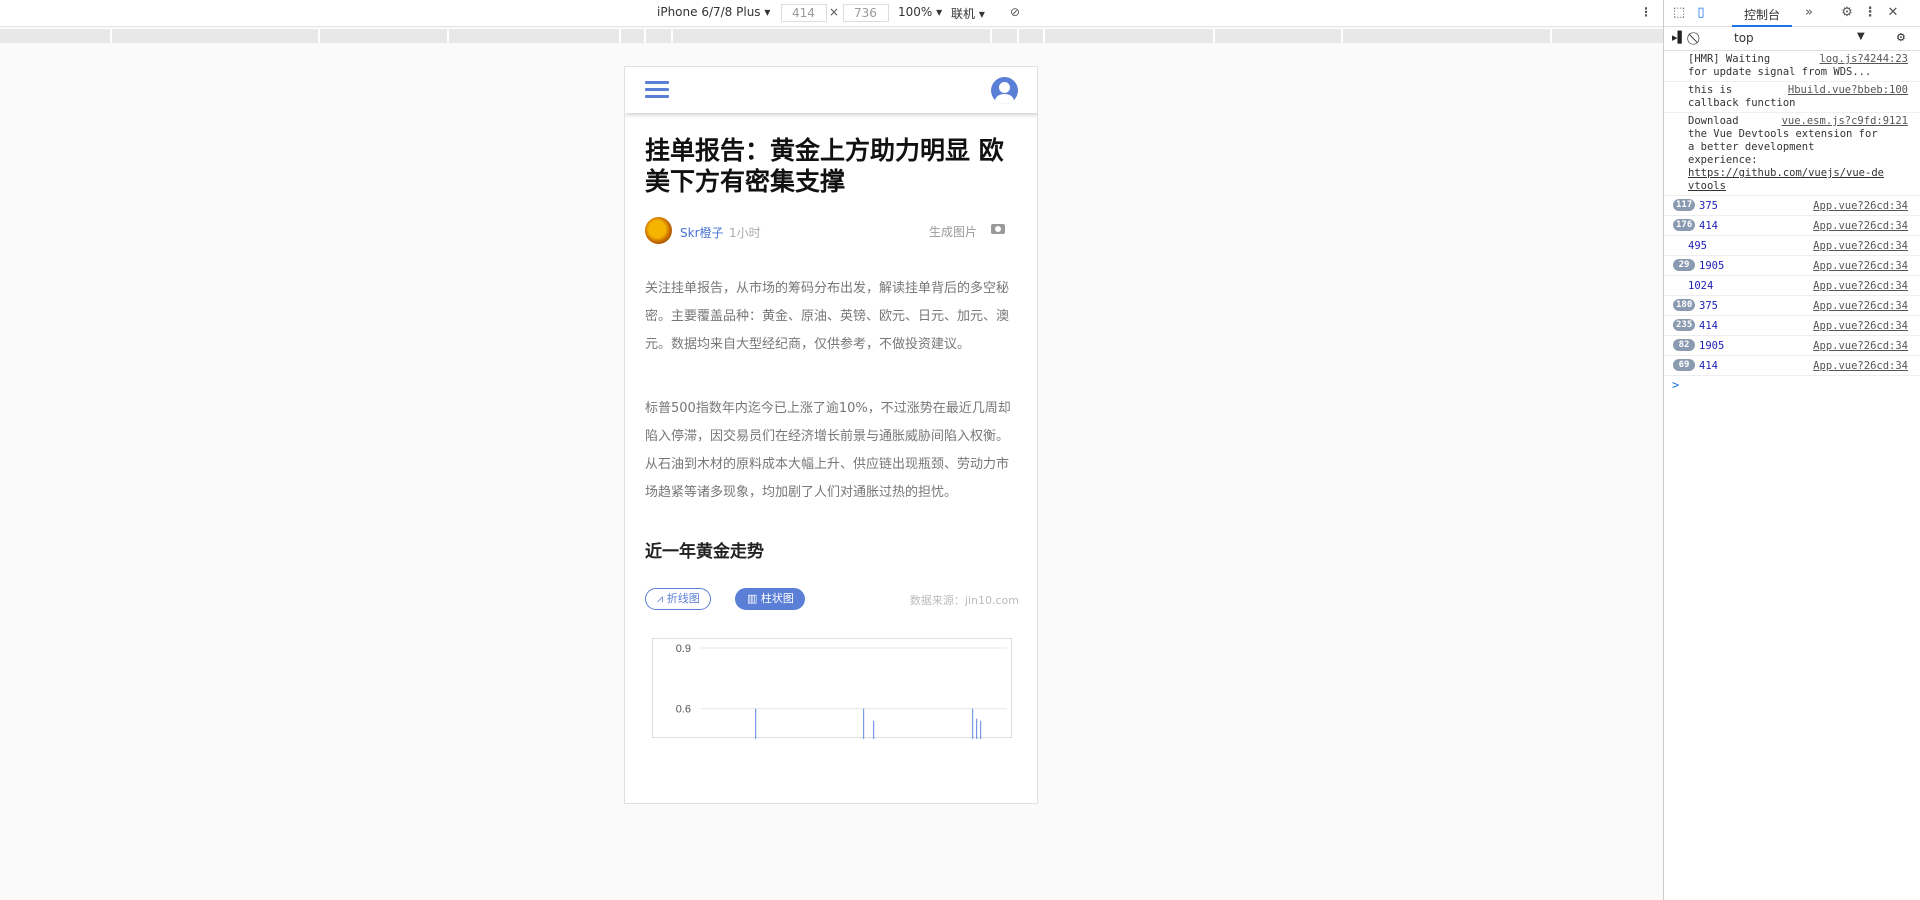  What do you see at coordinates (1863, 59) in the screenshot?
I see `source-link: log.js?4244:23` at bounding box center [1863, 59].